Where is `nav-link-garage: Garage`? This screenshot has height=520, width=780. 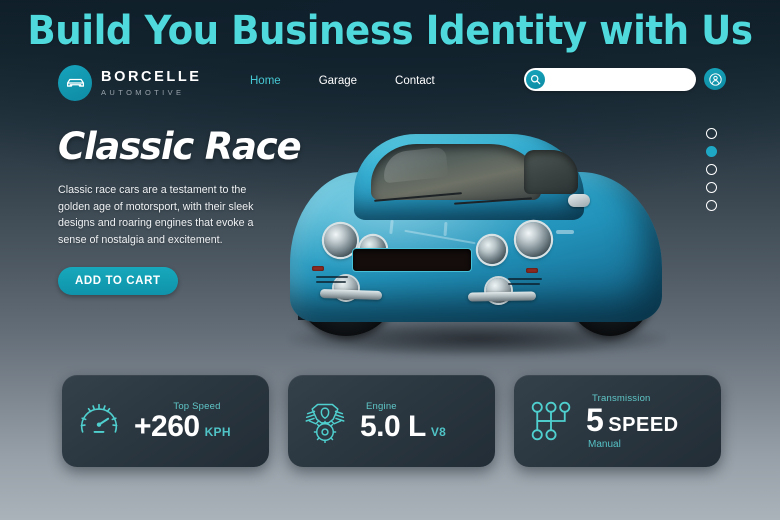
nav-link-garage: Garage is located at coordinates (338, 81).